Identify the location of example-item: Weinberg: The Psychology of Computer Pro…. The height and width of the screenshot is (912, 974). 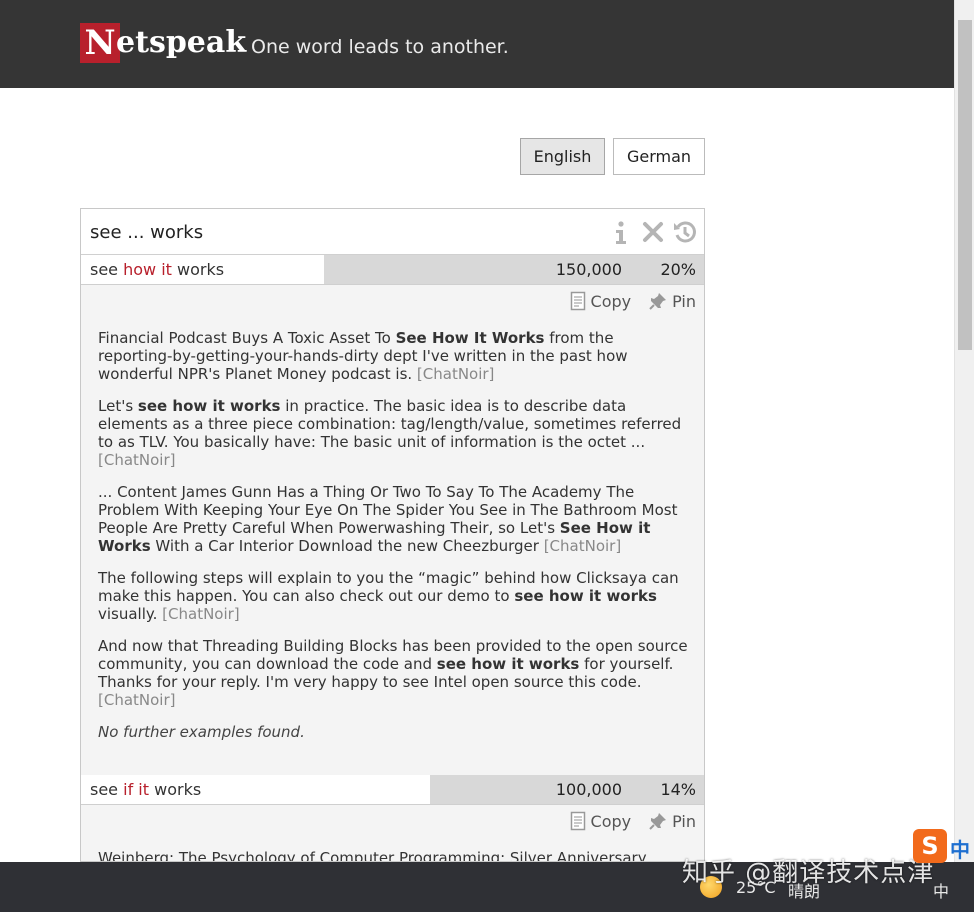
(372, 855).